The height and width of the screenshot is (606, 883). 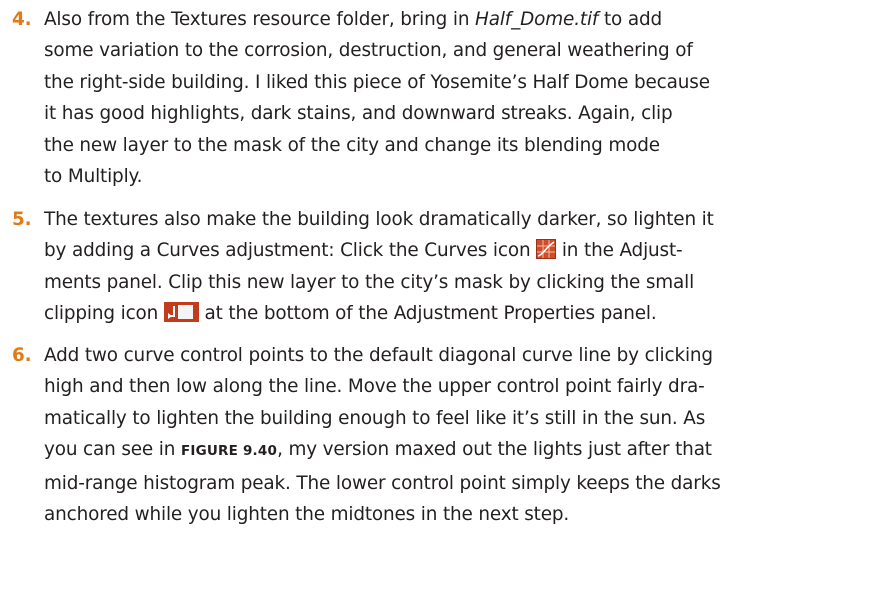 I want to click on figure-reference: FIGURE 9.40, so click(x=229, y=451).